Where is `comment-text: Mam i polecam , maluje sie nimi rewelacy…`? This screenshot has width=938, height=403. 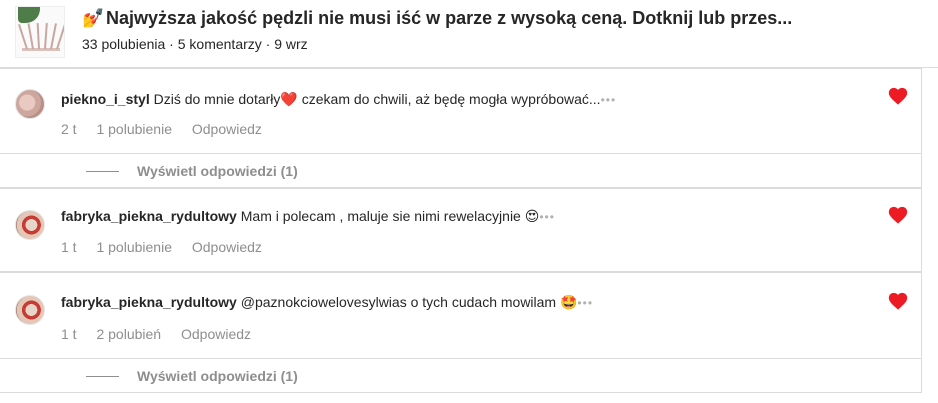 comment-text: Mam i polecam , maluje sie nimi rewelacy… is located at coordinates (380, 216).